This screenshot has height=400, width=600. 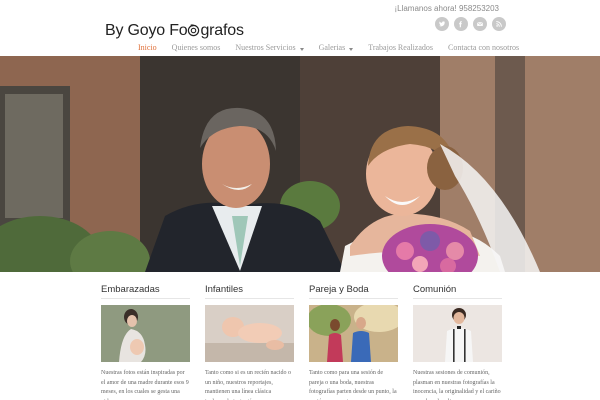 I want to click on nav-item-nuestros-servicios: Nuestros Servicios, so click(x=269, y=47).